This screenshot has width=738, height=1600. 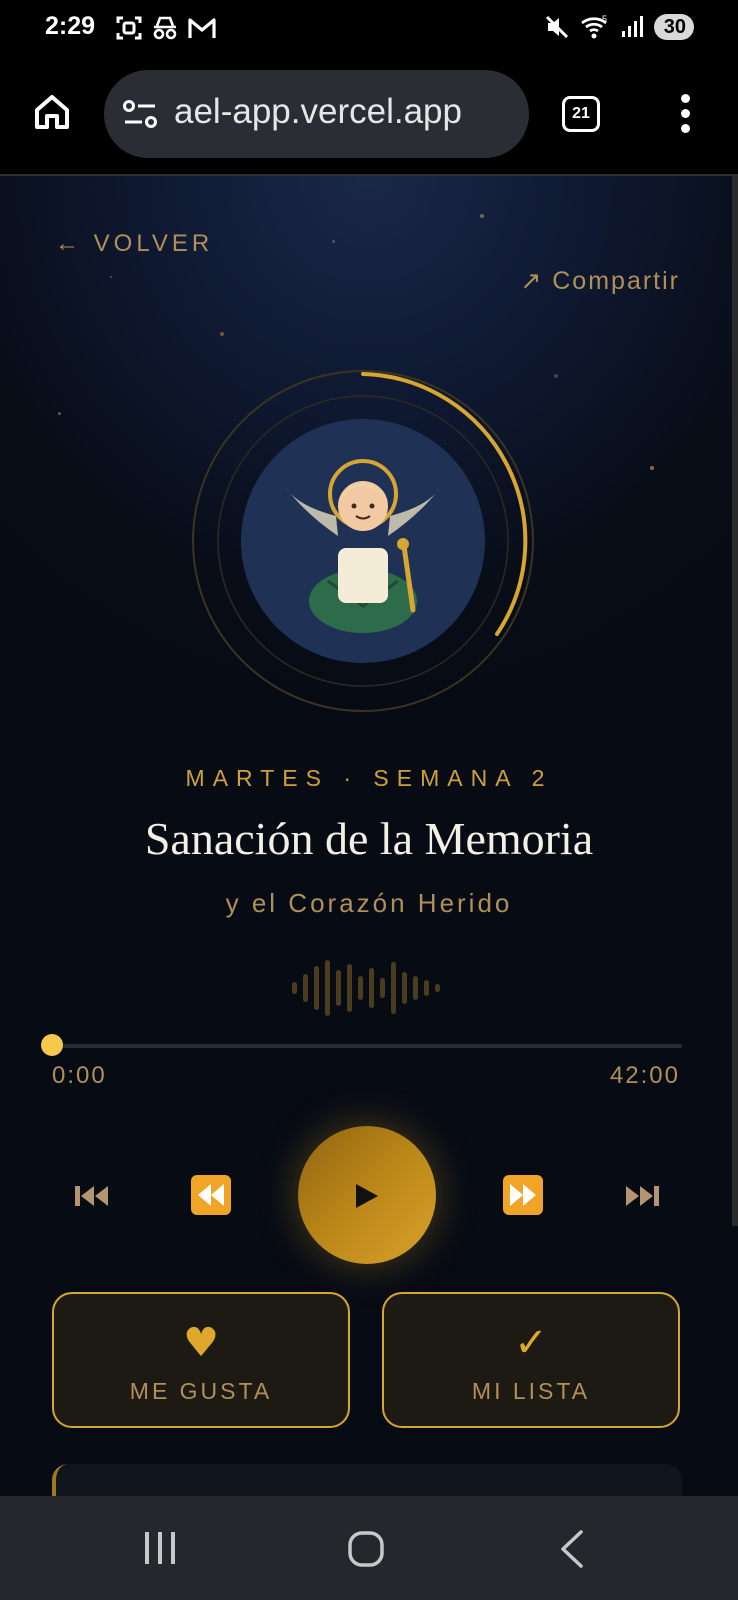 I want to click on next-button, so click(x=642, y=1196).